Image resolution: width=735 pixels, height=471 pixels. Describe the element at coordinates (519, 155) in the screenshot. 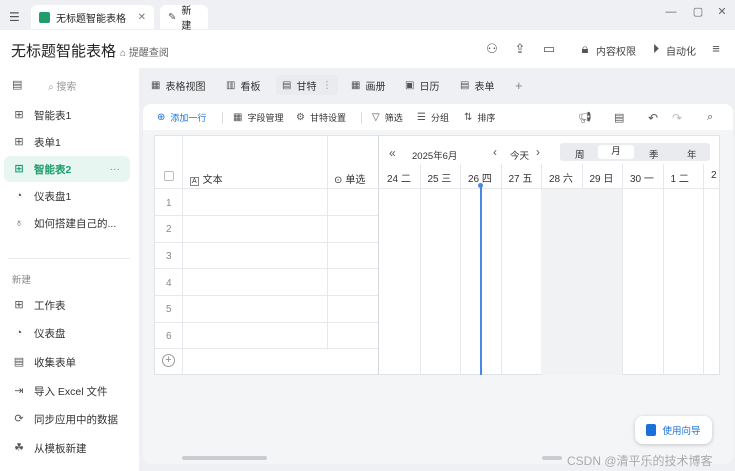

I see `today-button: 今天` at that location.